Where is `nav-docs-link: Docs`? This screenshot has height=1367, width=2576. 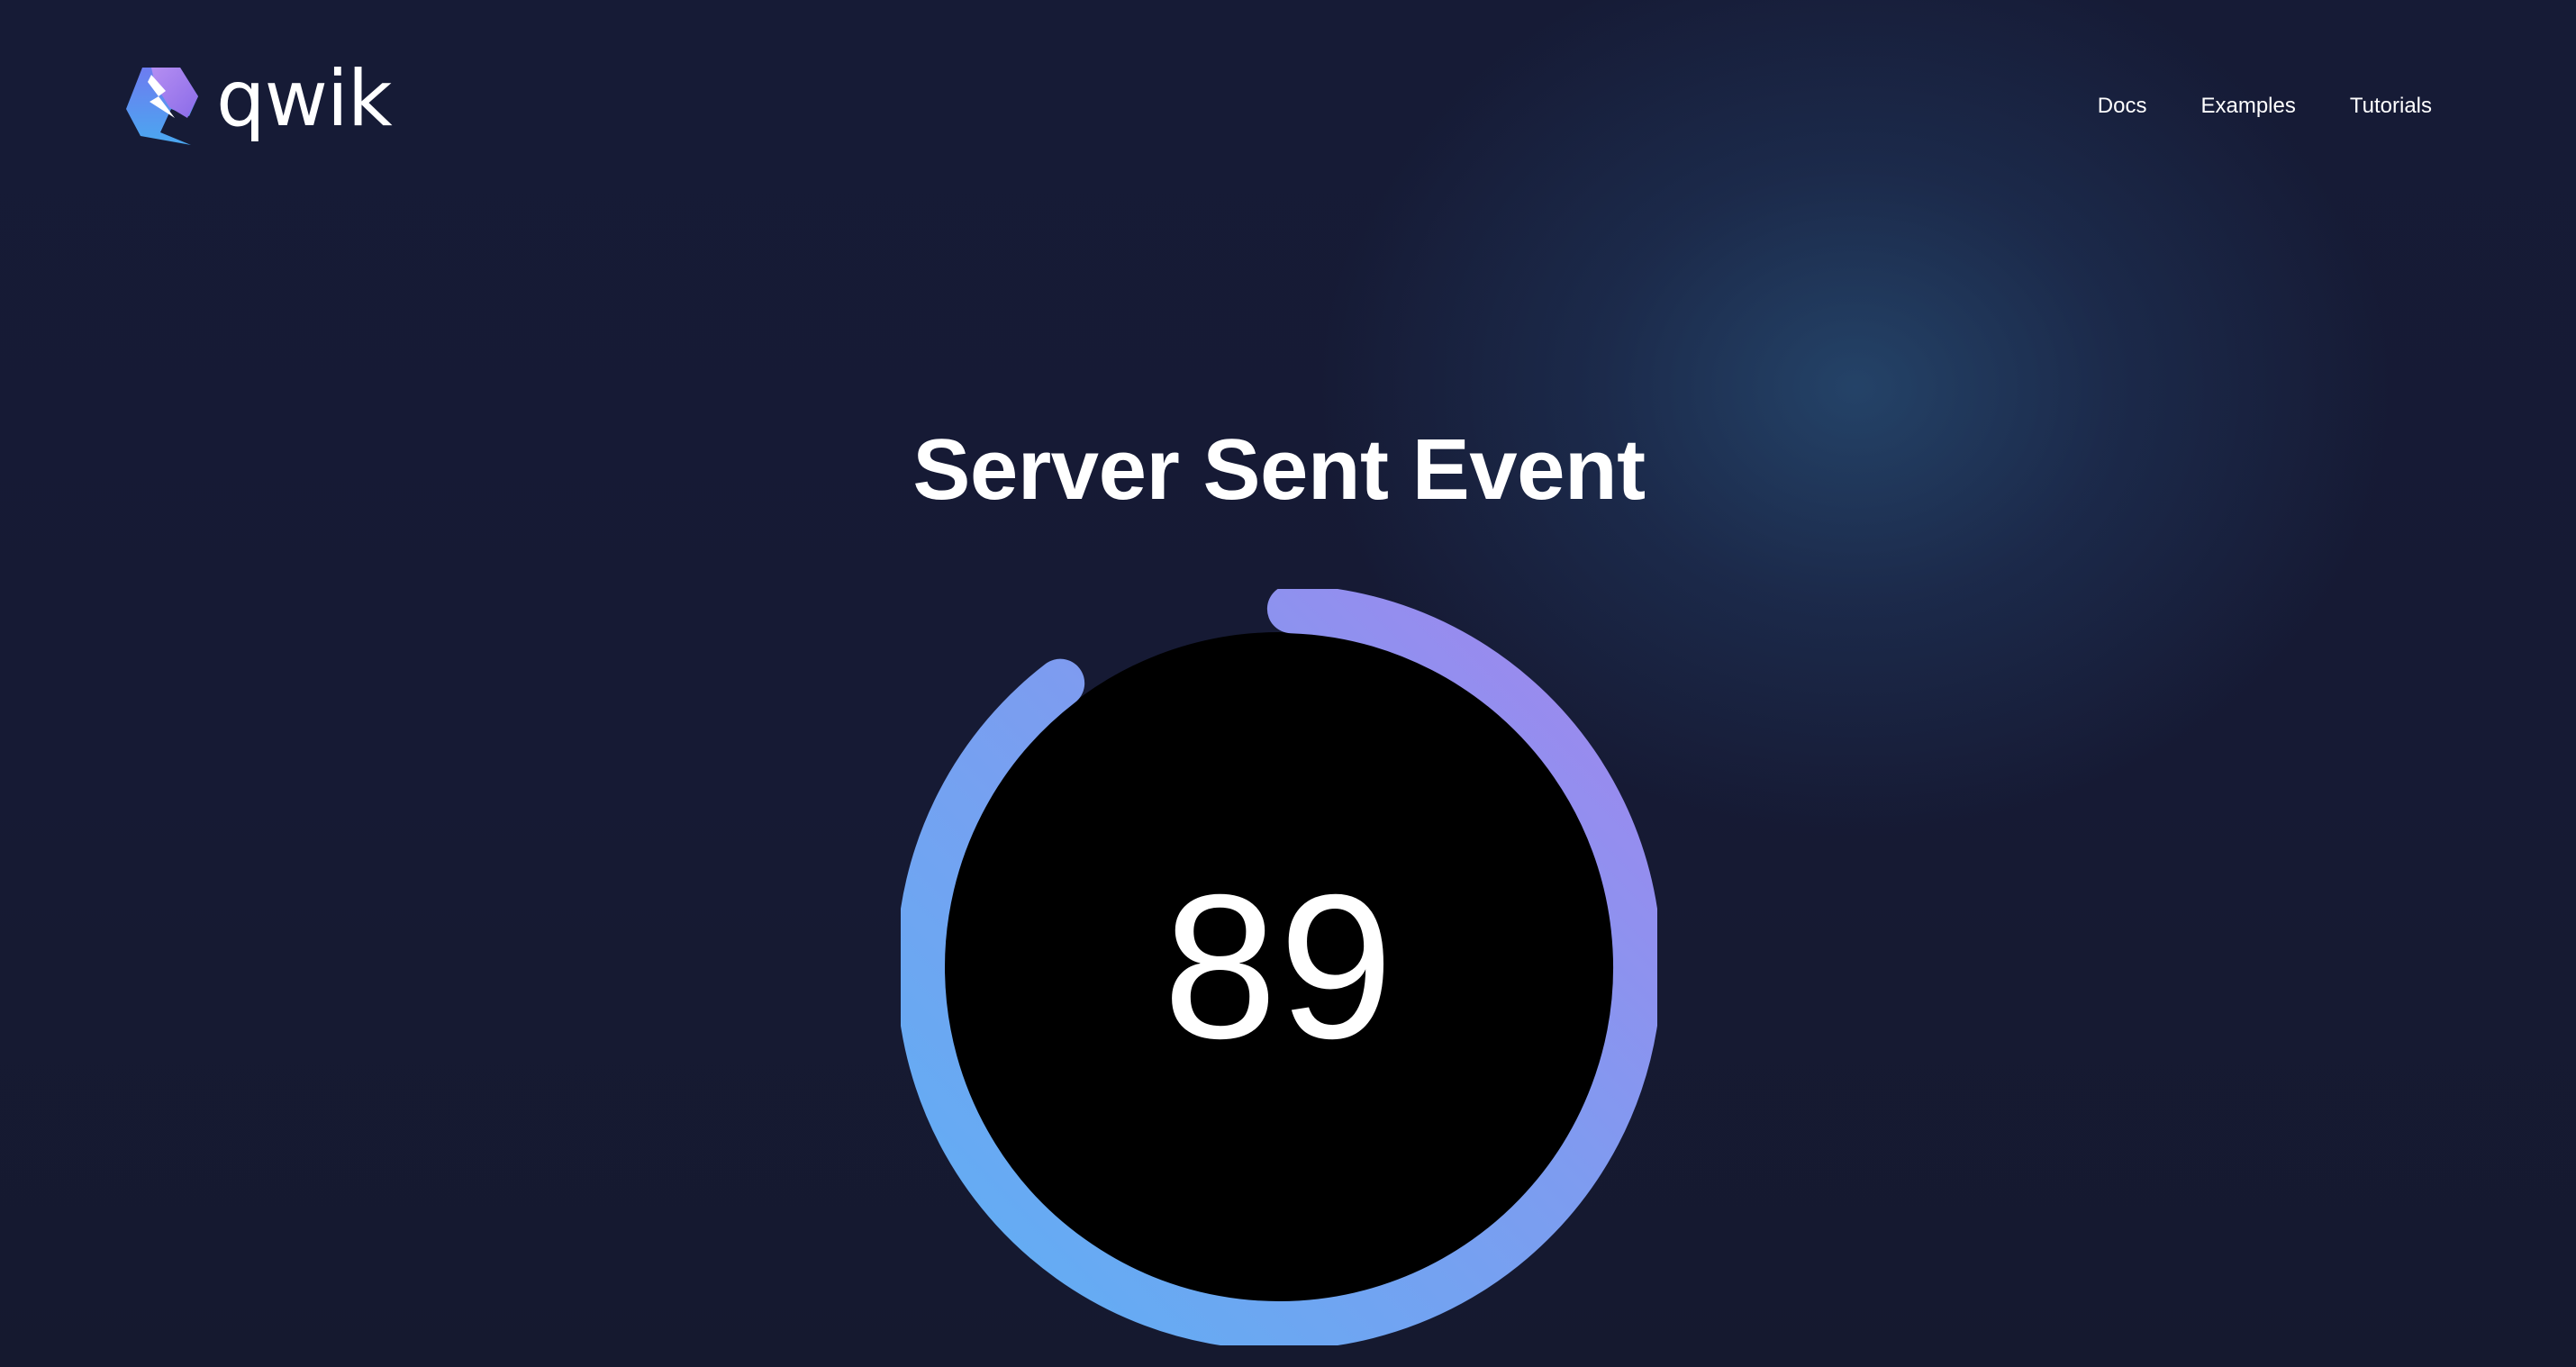
nav-docs-link: Docs is located at coordinates (2122, 106).